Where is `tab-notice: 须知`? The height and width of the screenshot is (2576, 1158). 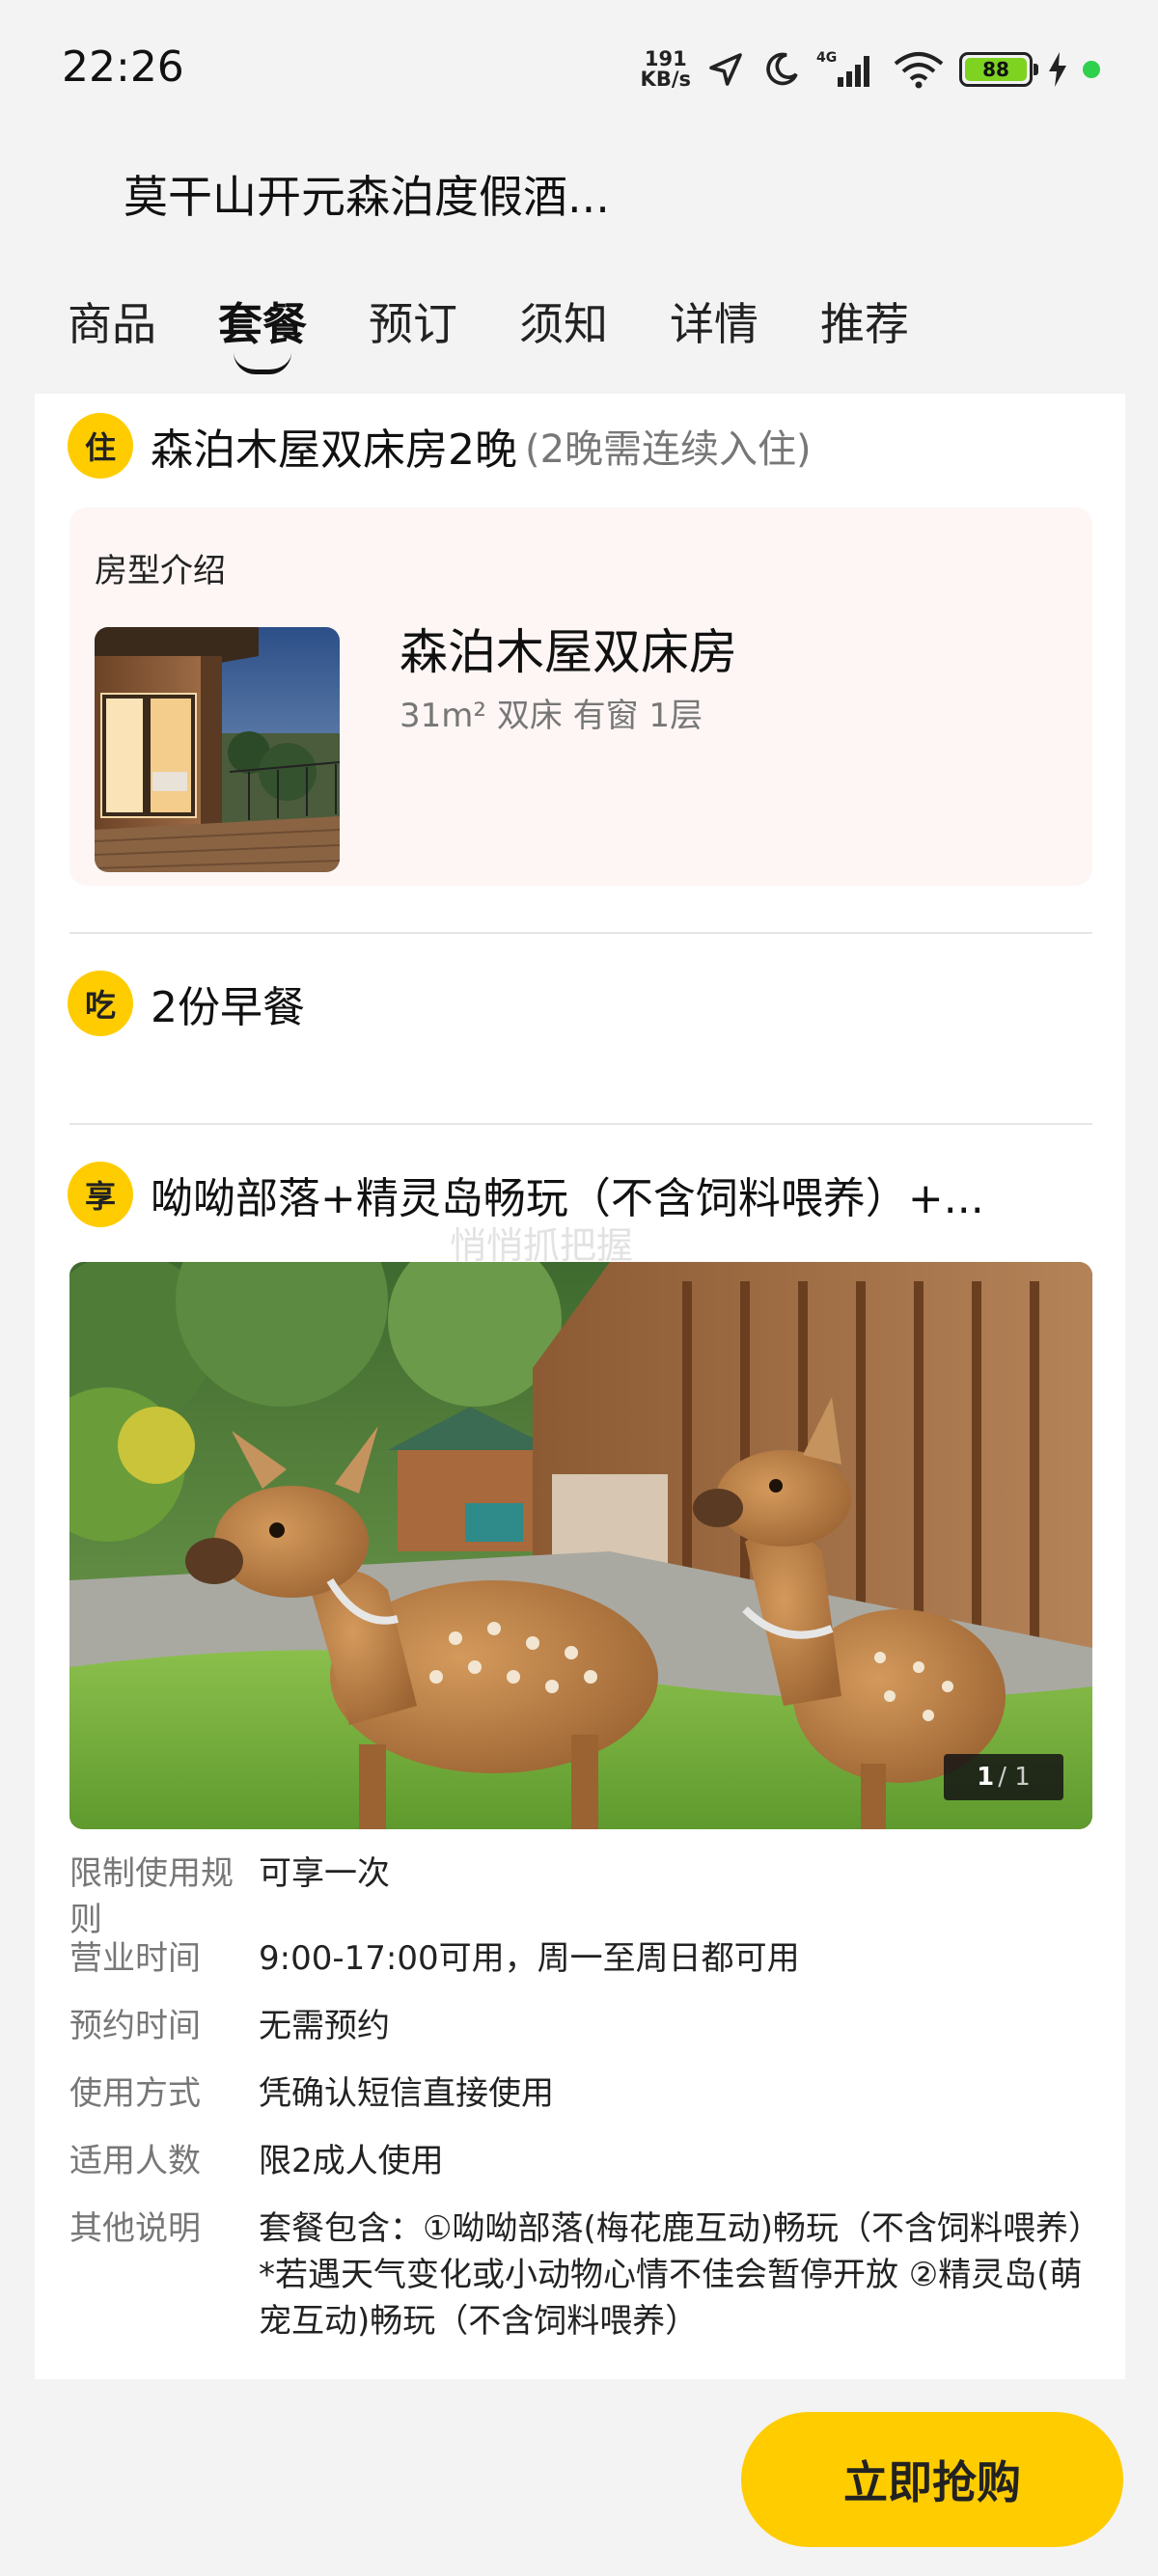
tab-notice: 须知 is located at coordinates (563, 328).